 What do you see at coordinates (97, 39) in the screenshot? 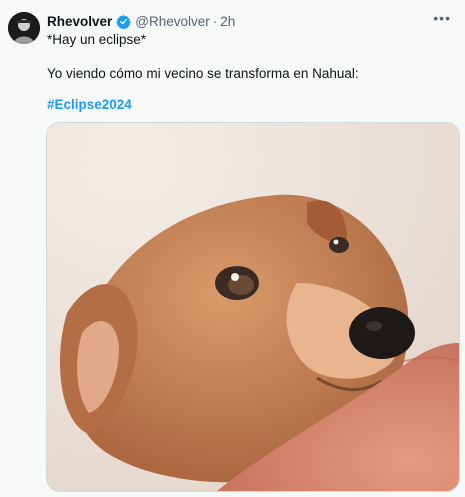
I see `tweet-text-line-1: *Hay un eclipse*` at bounding box center [97, 39].